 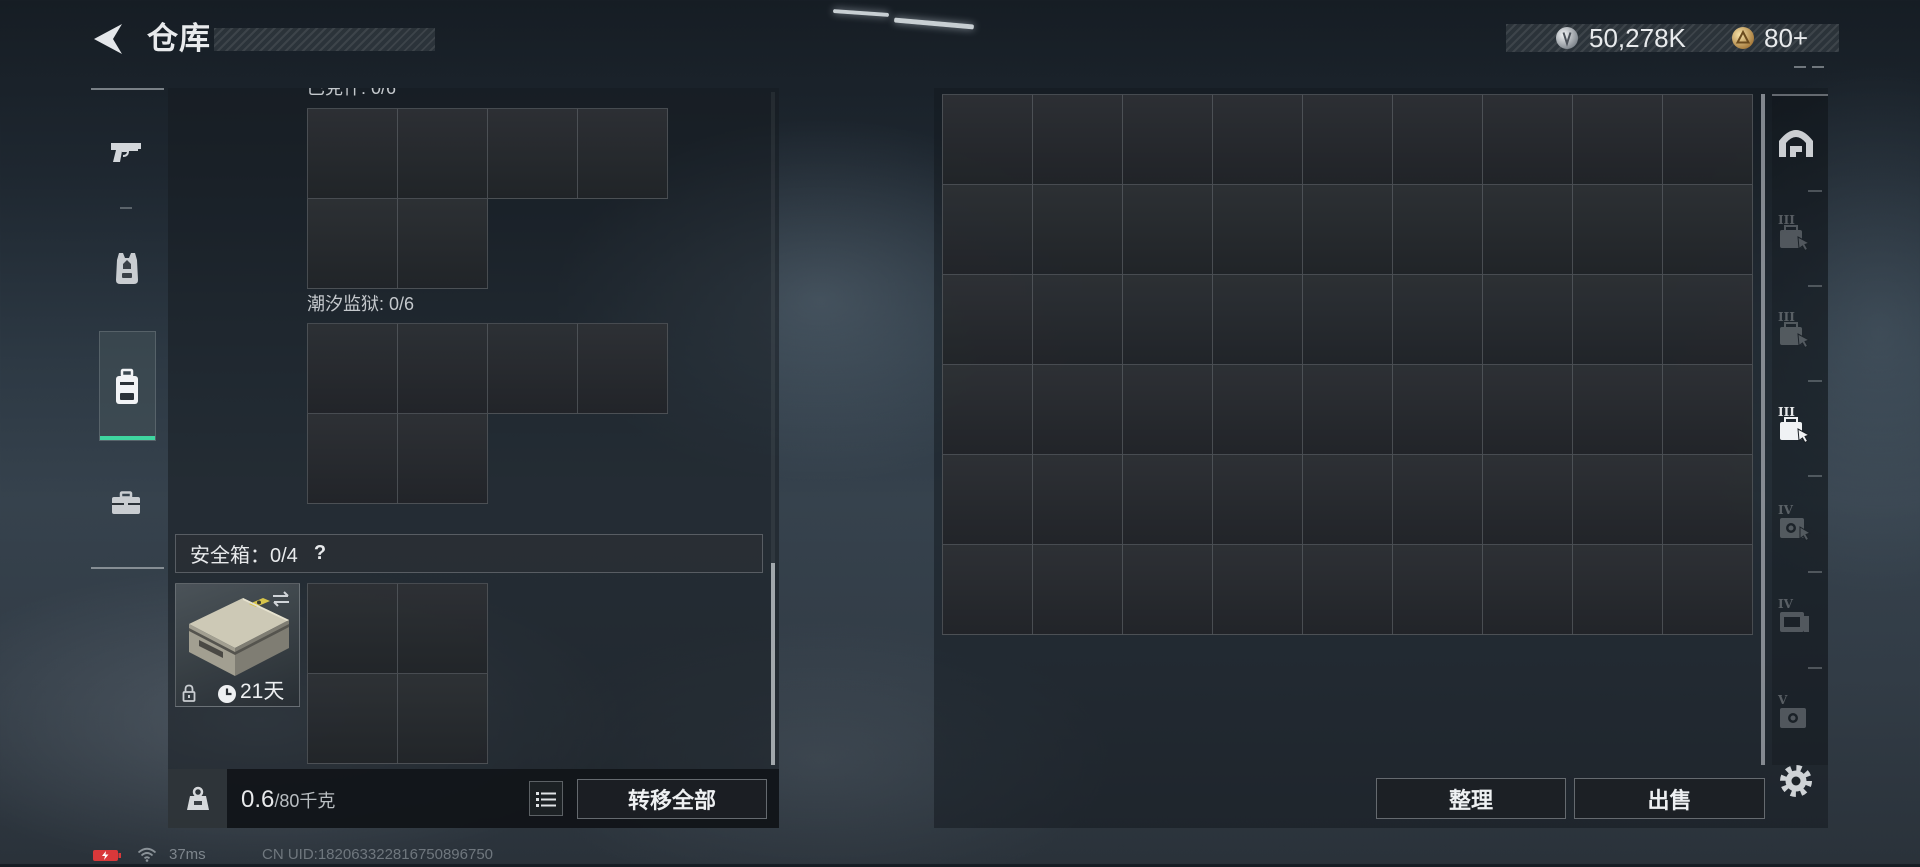 What do you see at coordinates (197, 798) in the screenshot?
I see `weight-badge` at bounding box center [197, 798].